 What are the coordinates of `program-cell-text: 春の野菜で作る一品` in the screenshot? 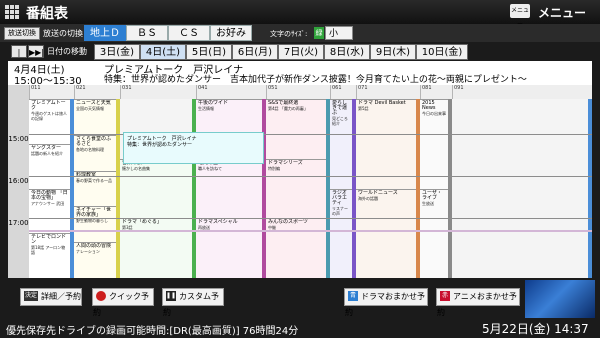 It's located at (94, 180).